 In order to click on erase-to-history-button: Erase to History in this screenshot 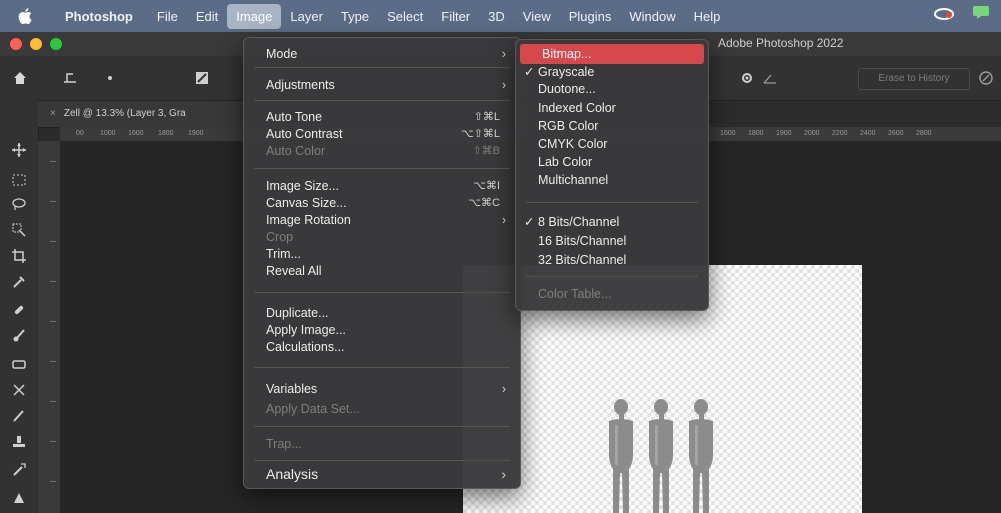, I will do `click(914, 79)`.